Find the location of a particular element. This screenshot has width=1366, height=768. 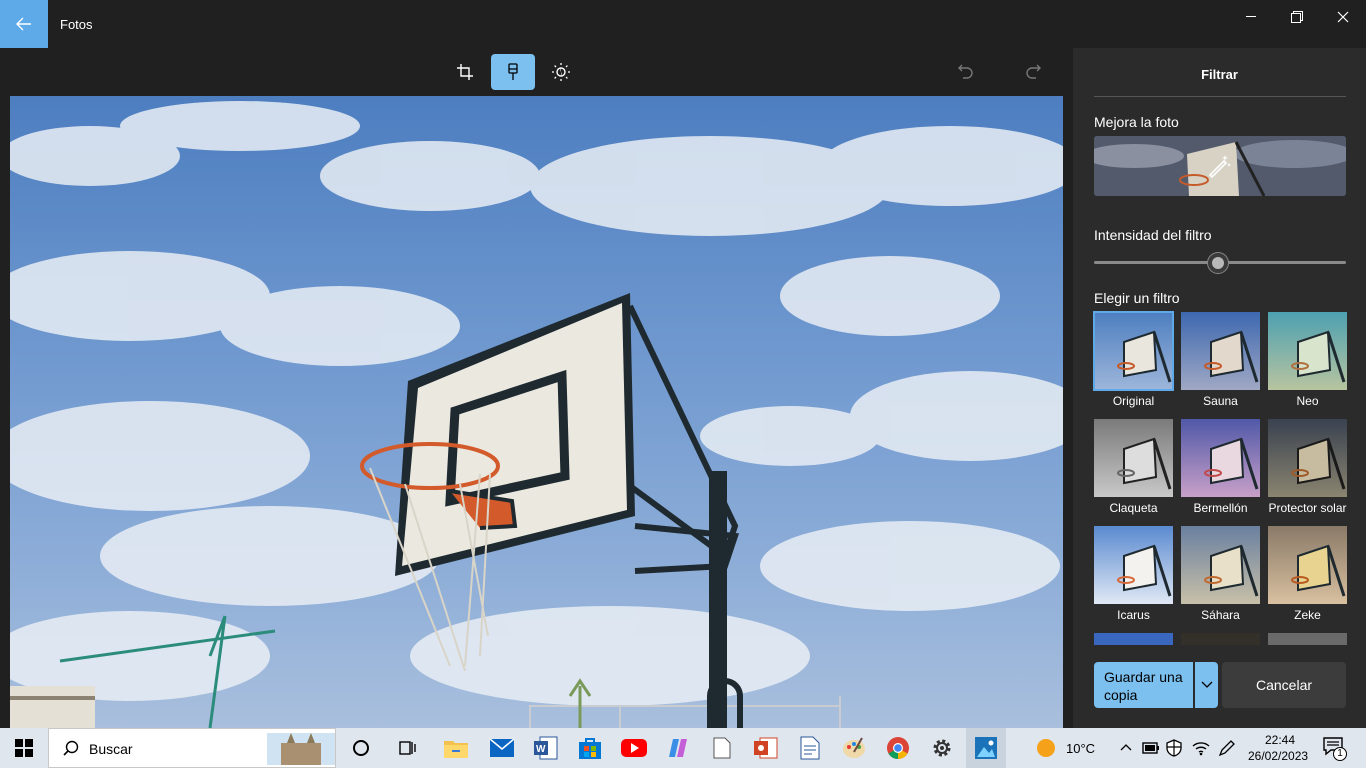

taskbar-youtube is located at coordinates (634, 748).